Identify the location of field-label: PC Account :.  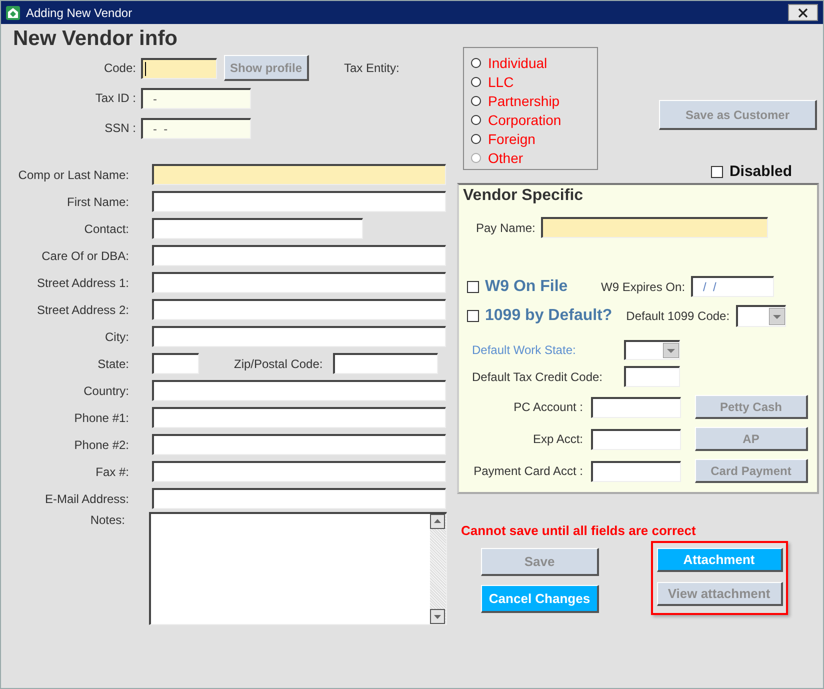
(547, 407).